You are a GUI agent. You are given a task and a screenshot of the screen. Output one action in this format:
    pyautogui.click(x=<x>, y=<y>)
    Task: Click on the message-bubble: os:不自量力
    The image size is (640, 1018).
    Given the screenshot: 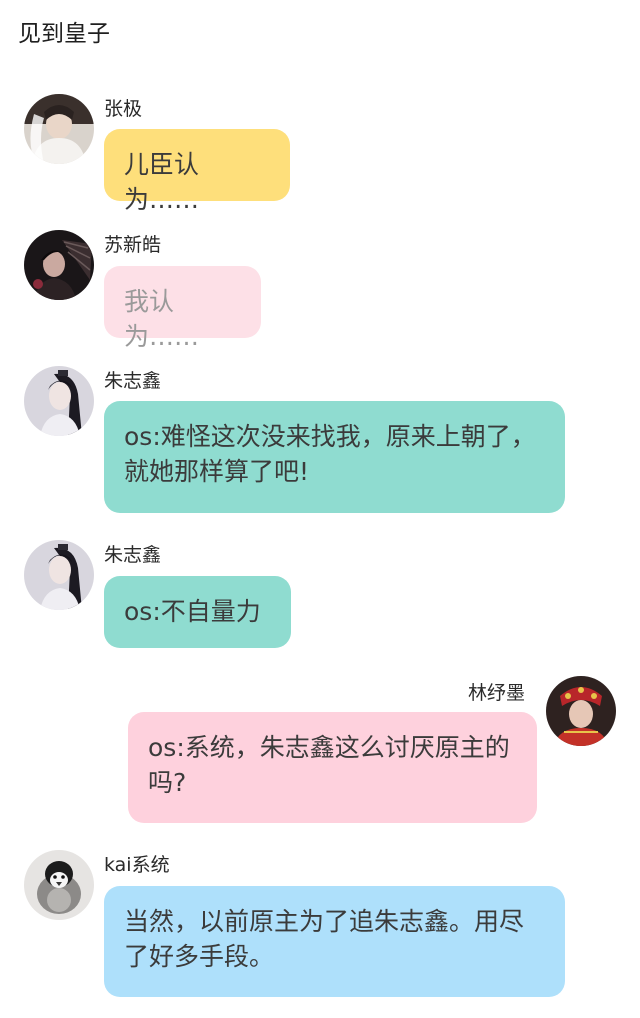 What is the action you would take?
    pyautogui.click(x=197, y=612)
    